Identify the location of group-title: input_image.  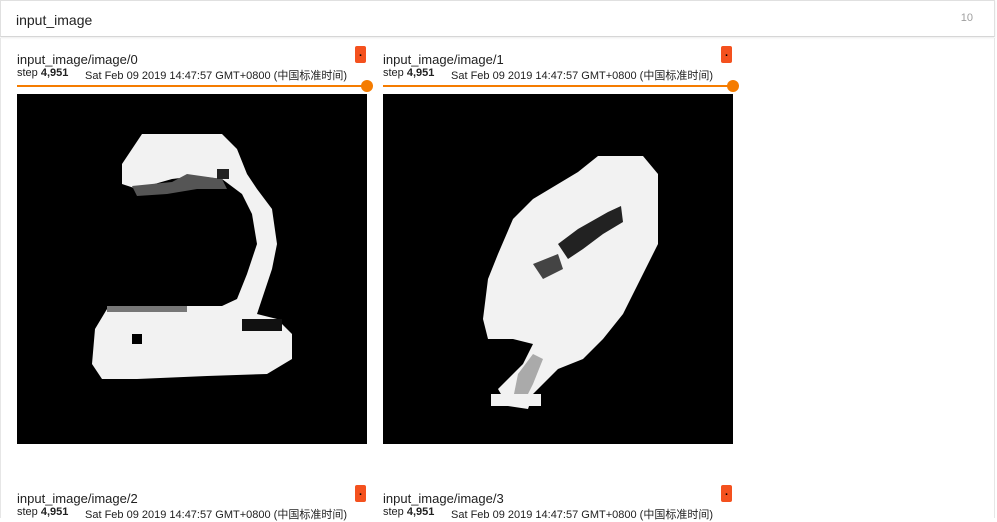
(54, 20).